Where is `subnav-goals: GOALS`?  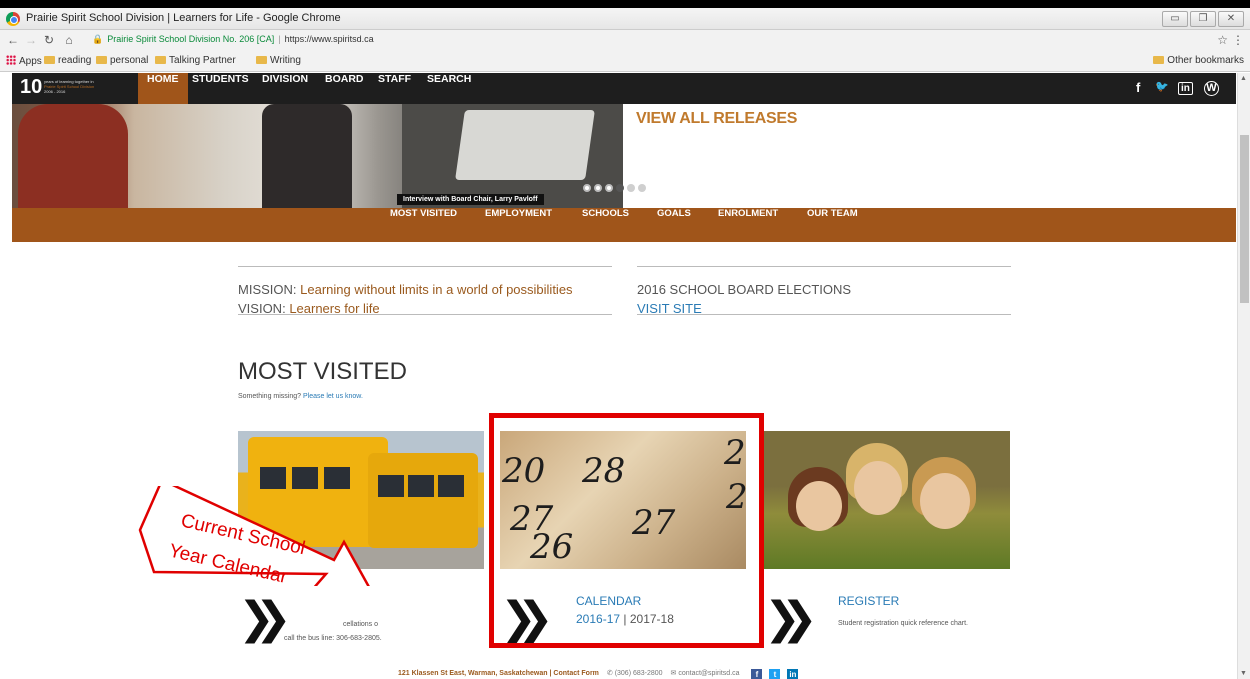 subnav-goals: GOALS is located at coordinates (674, 225).